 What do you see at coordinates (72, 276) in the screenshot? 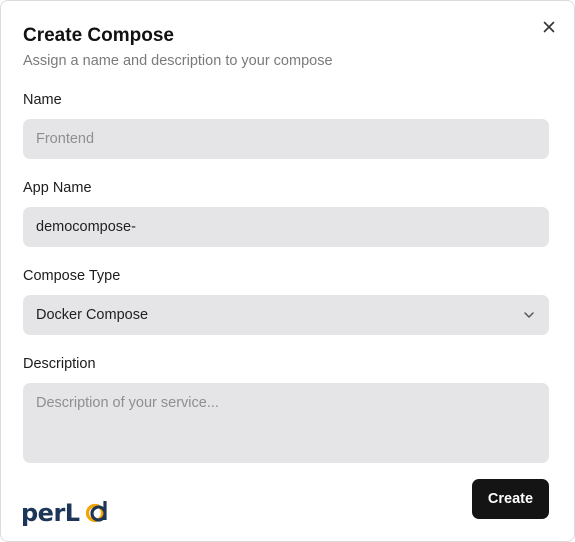
I see `compose-type-label: Compose Type` at bounding box center [72, 276].